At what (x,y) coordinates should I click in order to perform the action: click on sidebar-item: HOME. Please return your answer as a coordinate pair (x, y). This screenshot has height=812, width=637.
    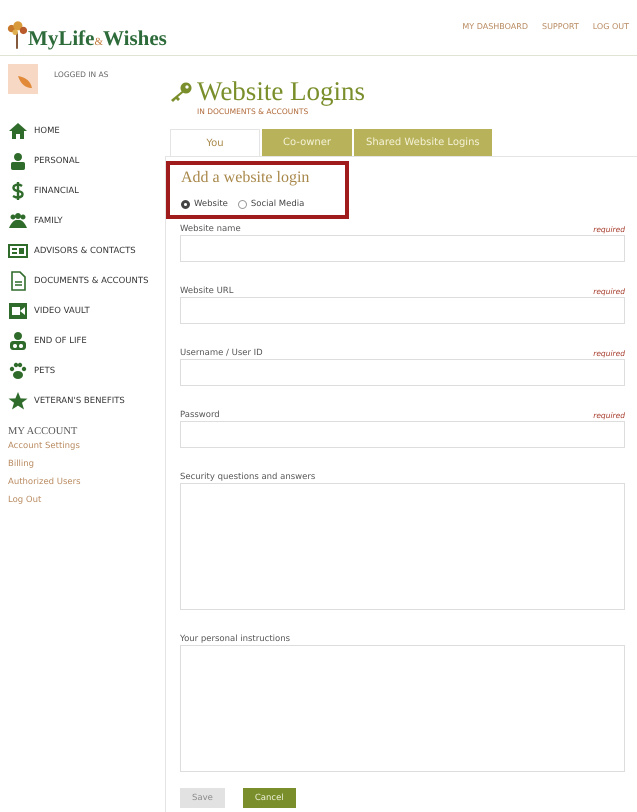
    Looking at the image, I should click on (86, 131).